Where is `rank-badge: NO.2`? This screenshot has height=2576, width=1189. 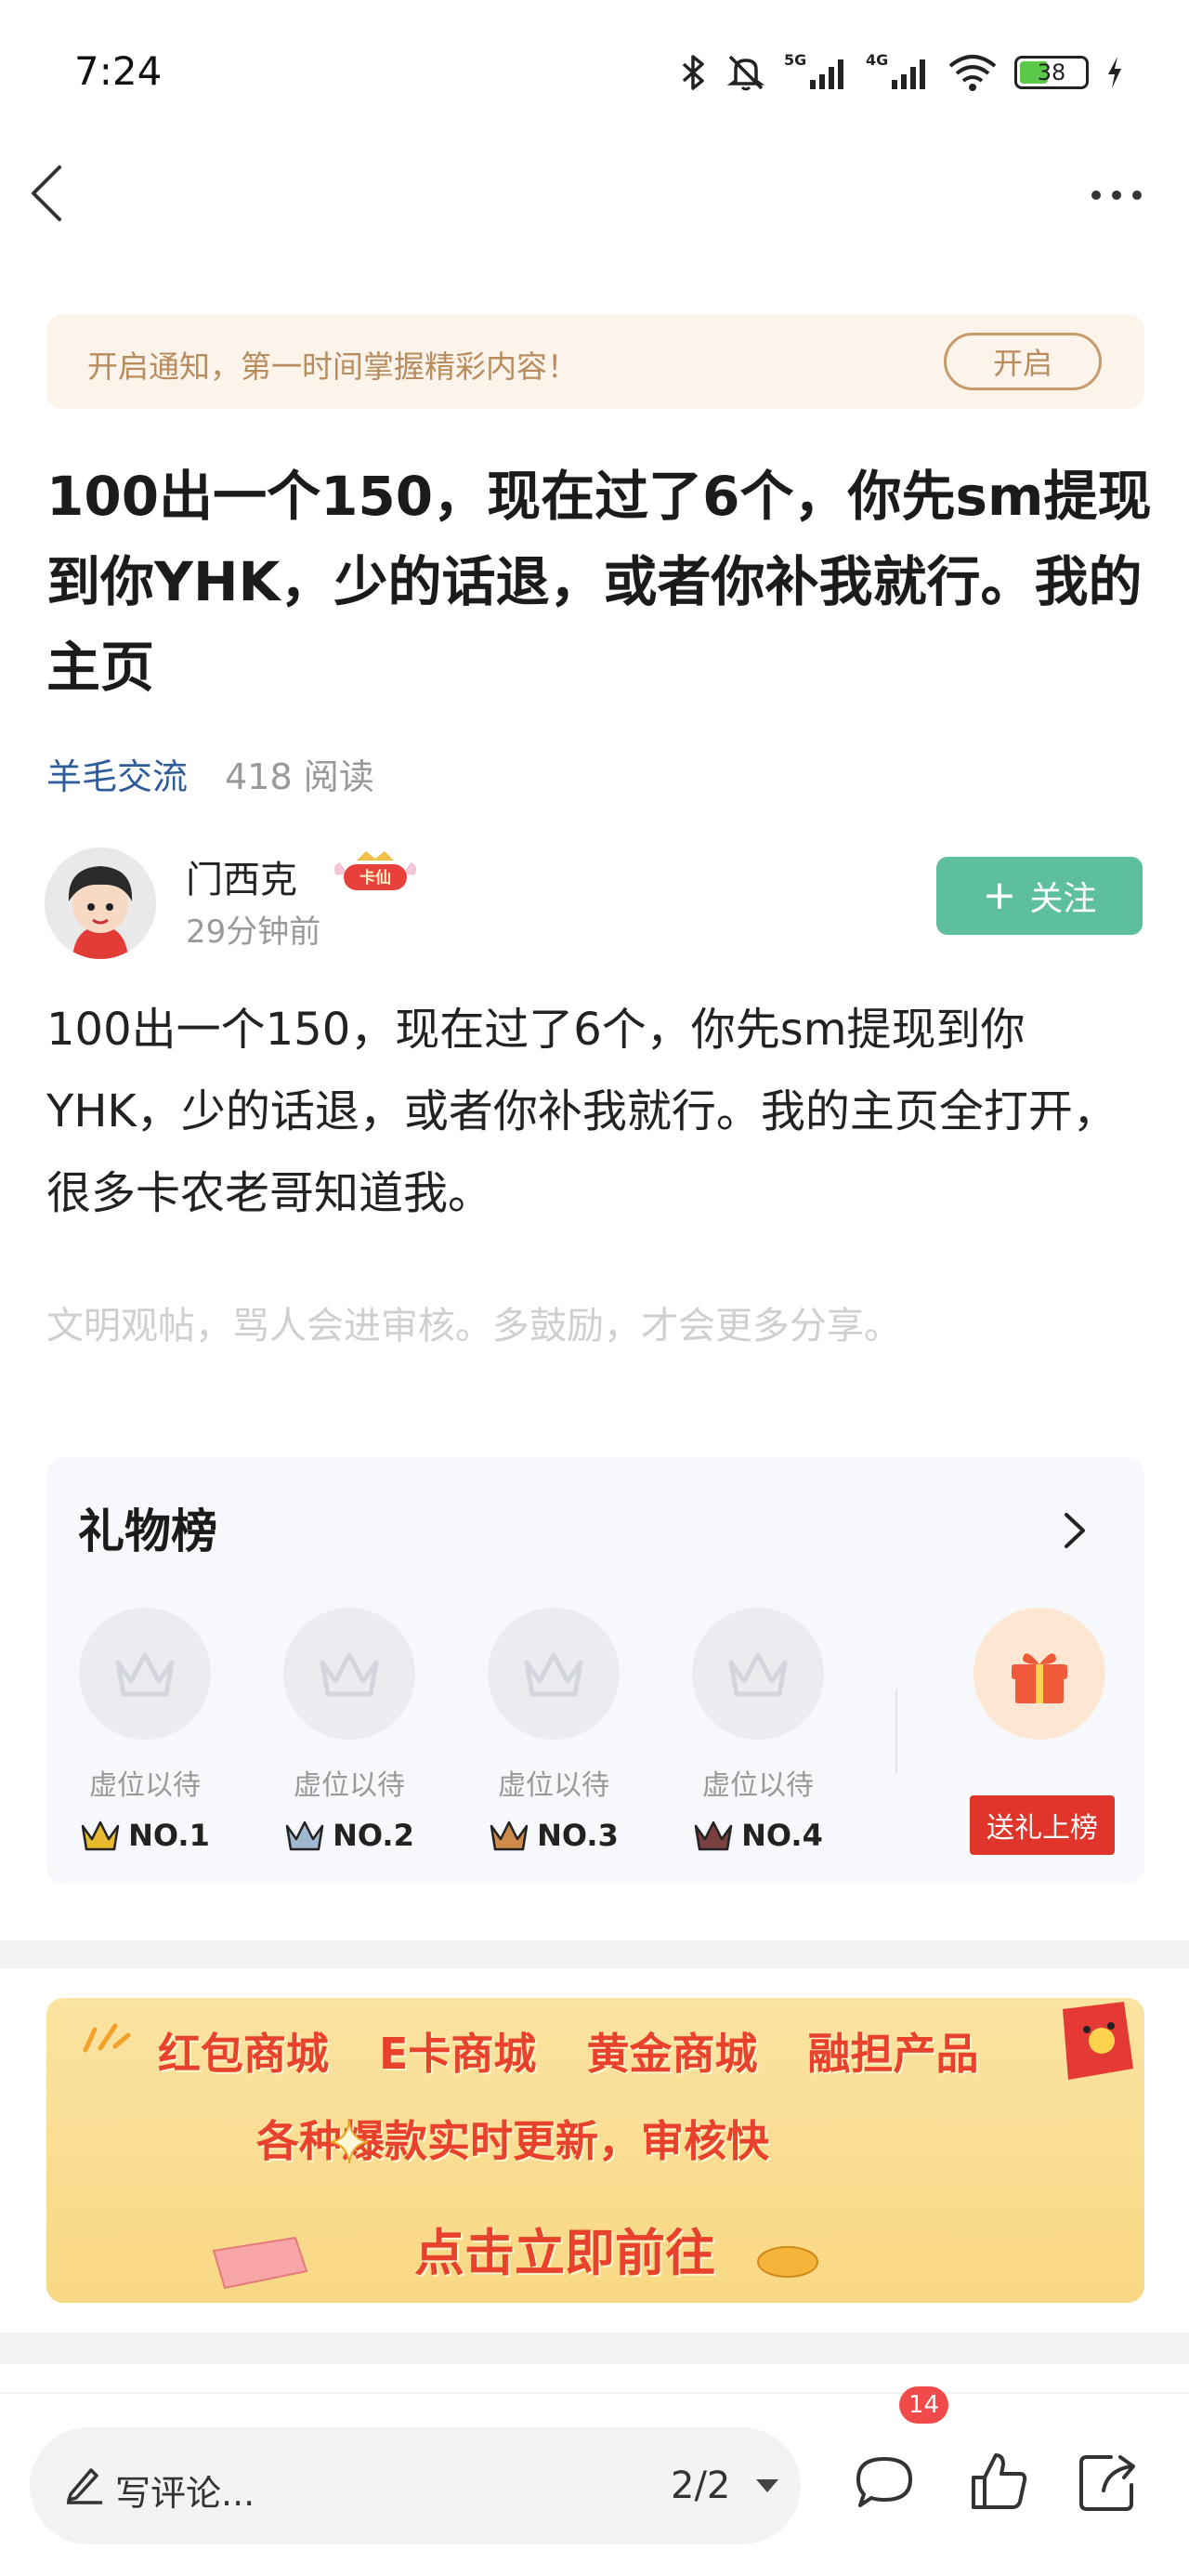
rank-badge: NO.2 is located at coordinates (350, 1835).